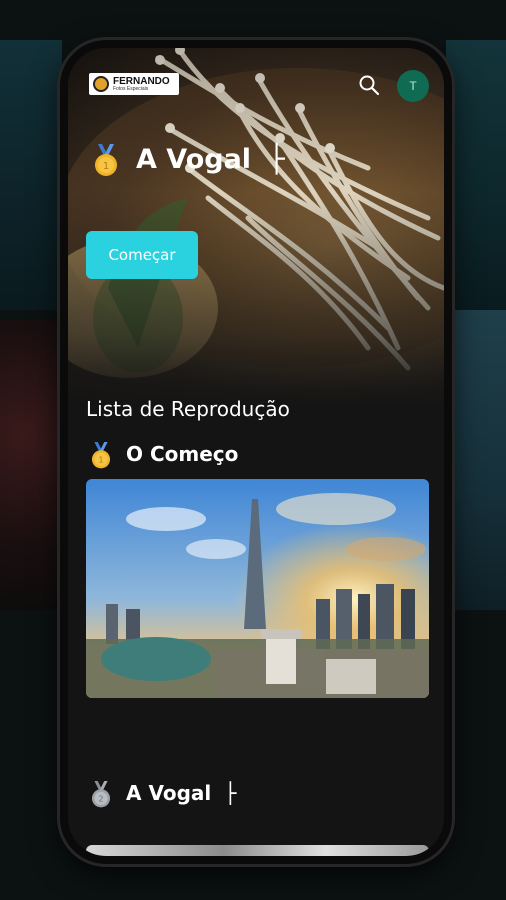 The width and height of the screenshot is (506, 900). What do you see at coordinates (31, 465) in the screenshot?
I see `backdrop-panel-left-mid` at bounding box center [31, 465].